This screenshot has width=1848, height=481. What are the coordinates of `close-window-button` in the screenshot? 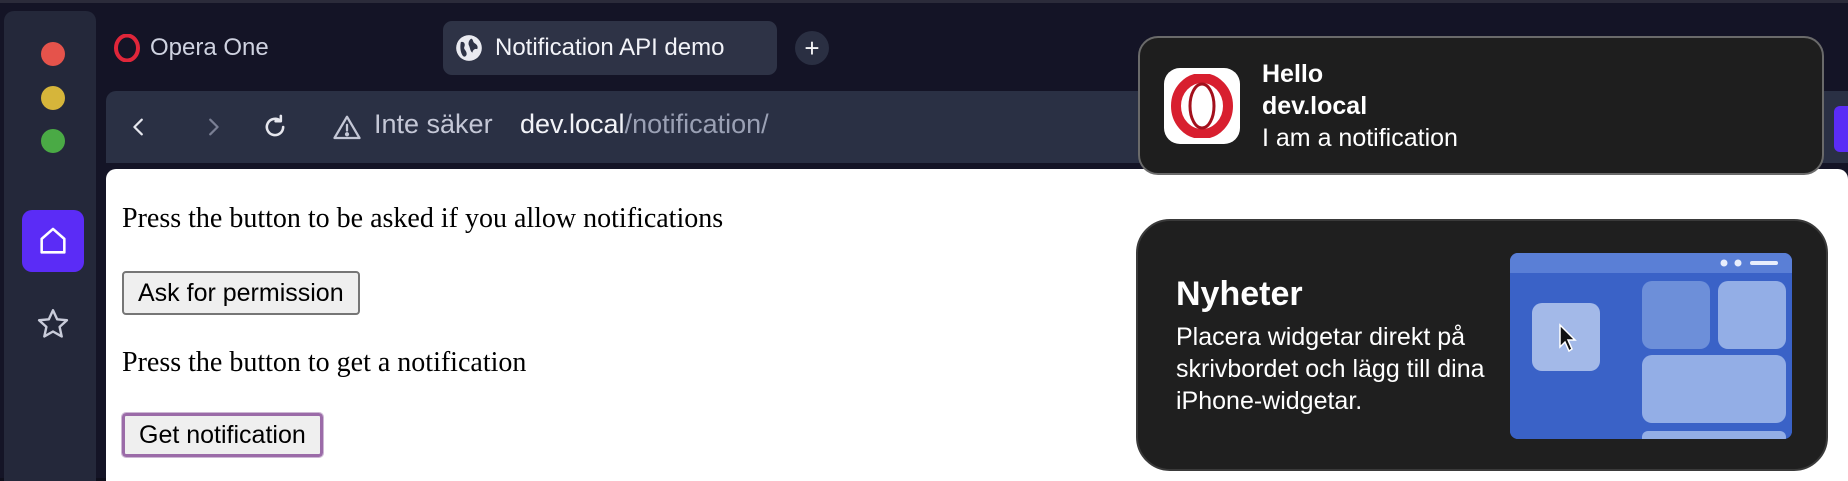 It's located at (53, 54).